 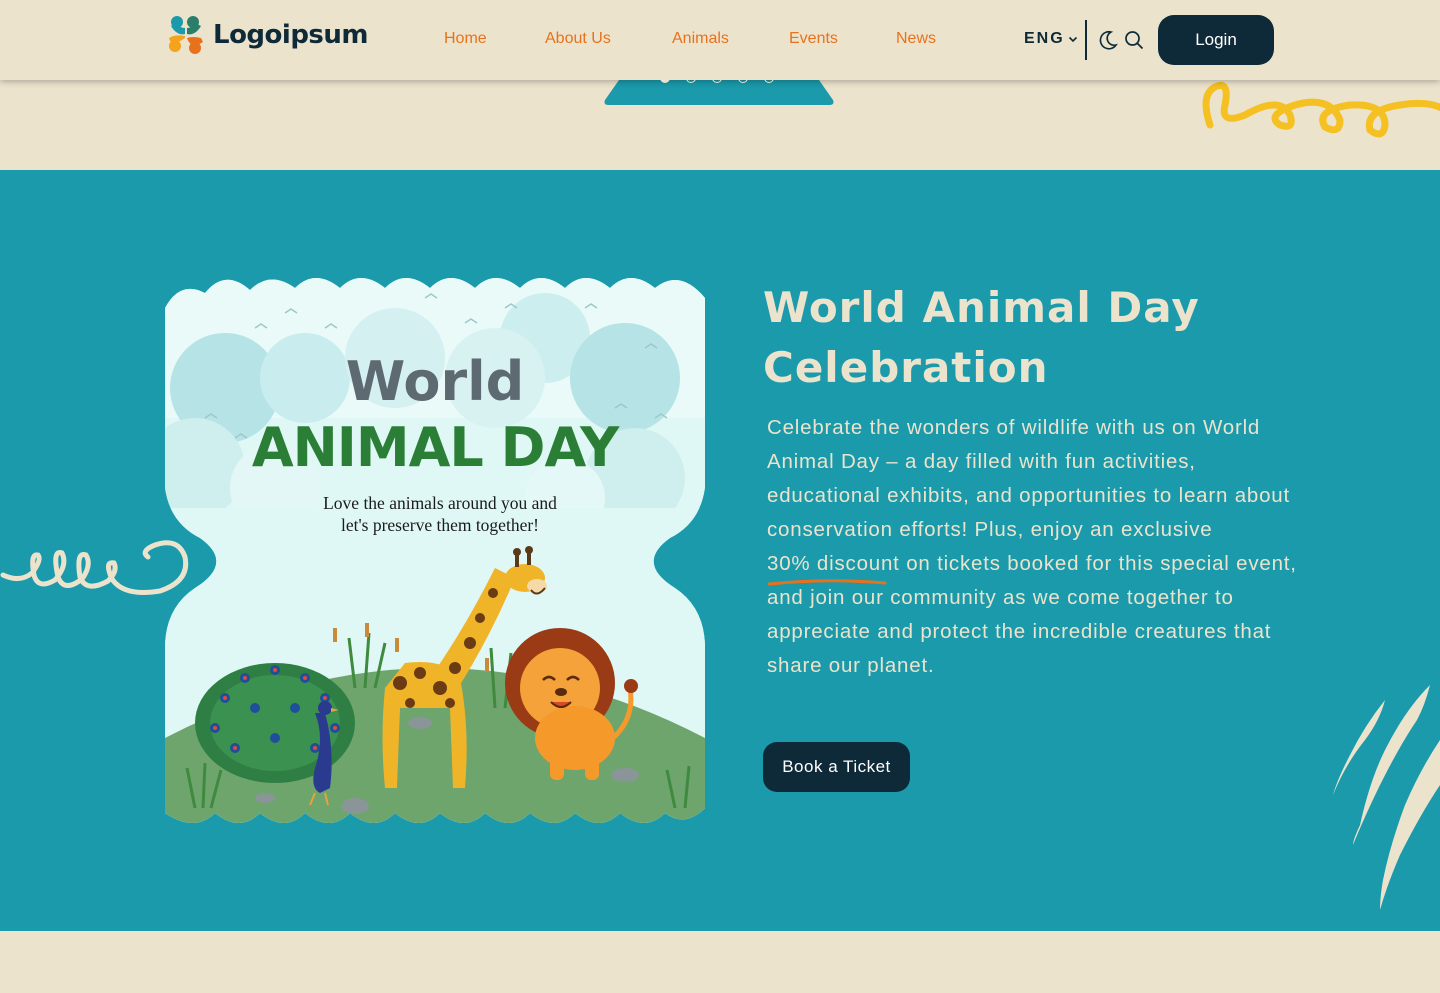 I want to click on nav-events: Events, so click(x=813, y=39).